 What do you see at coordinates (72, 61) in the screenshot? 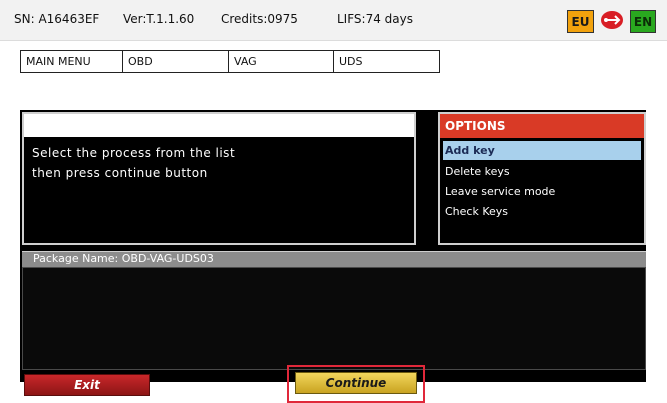
I see `breadcrumb-main-menu: MAIN MENU` at bounding box center [72, 61].